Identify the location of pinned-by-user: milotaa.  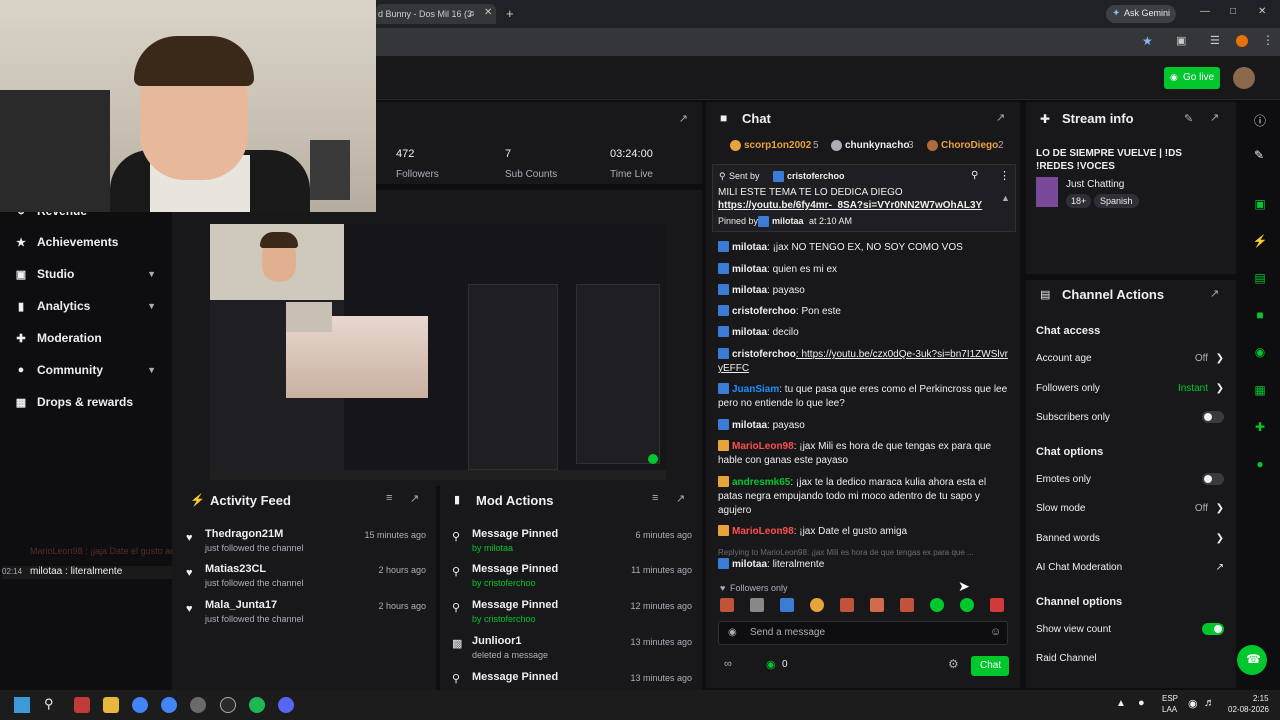
(788, 221).